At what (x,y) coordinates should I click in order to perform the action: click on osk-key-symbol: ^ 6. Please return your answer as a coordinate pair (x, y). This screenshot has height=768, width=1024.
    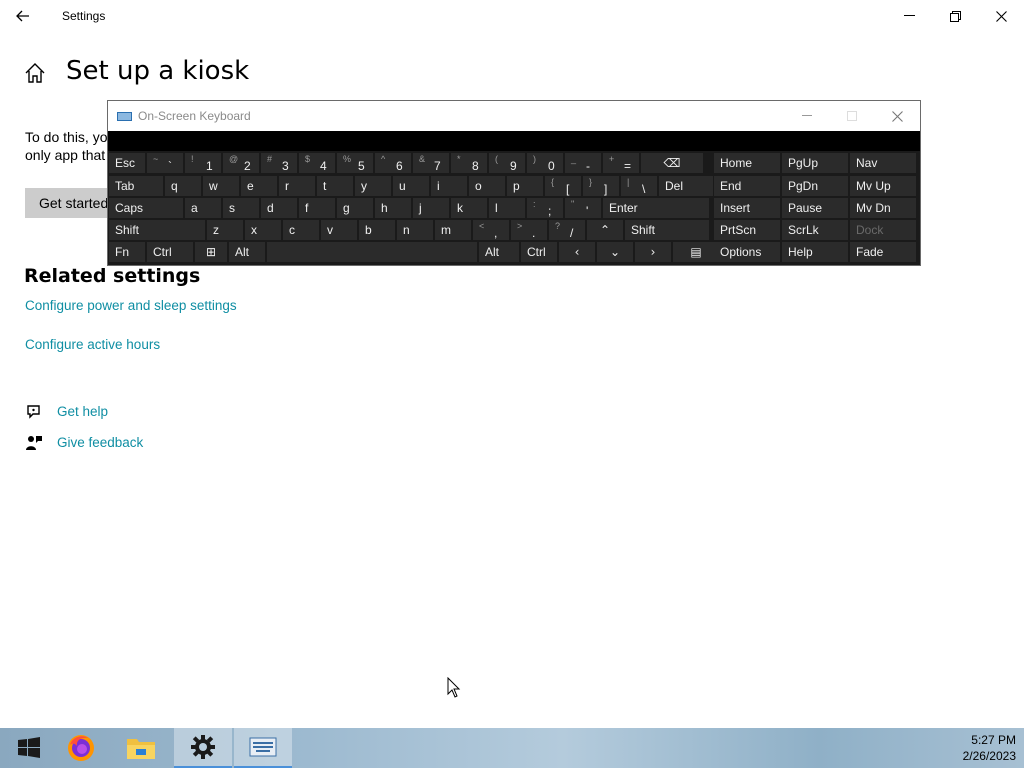
    Looking at the image, I should click on (393, 163).